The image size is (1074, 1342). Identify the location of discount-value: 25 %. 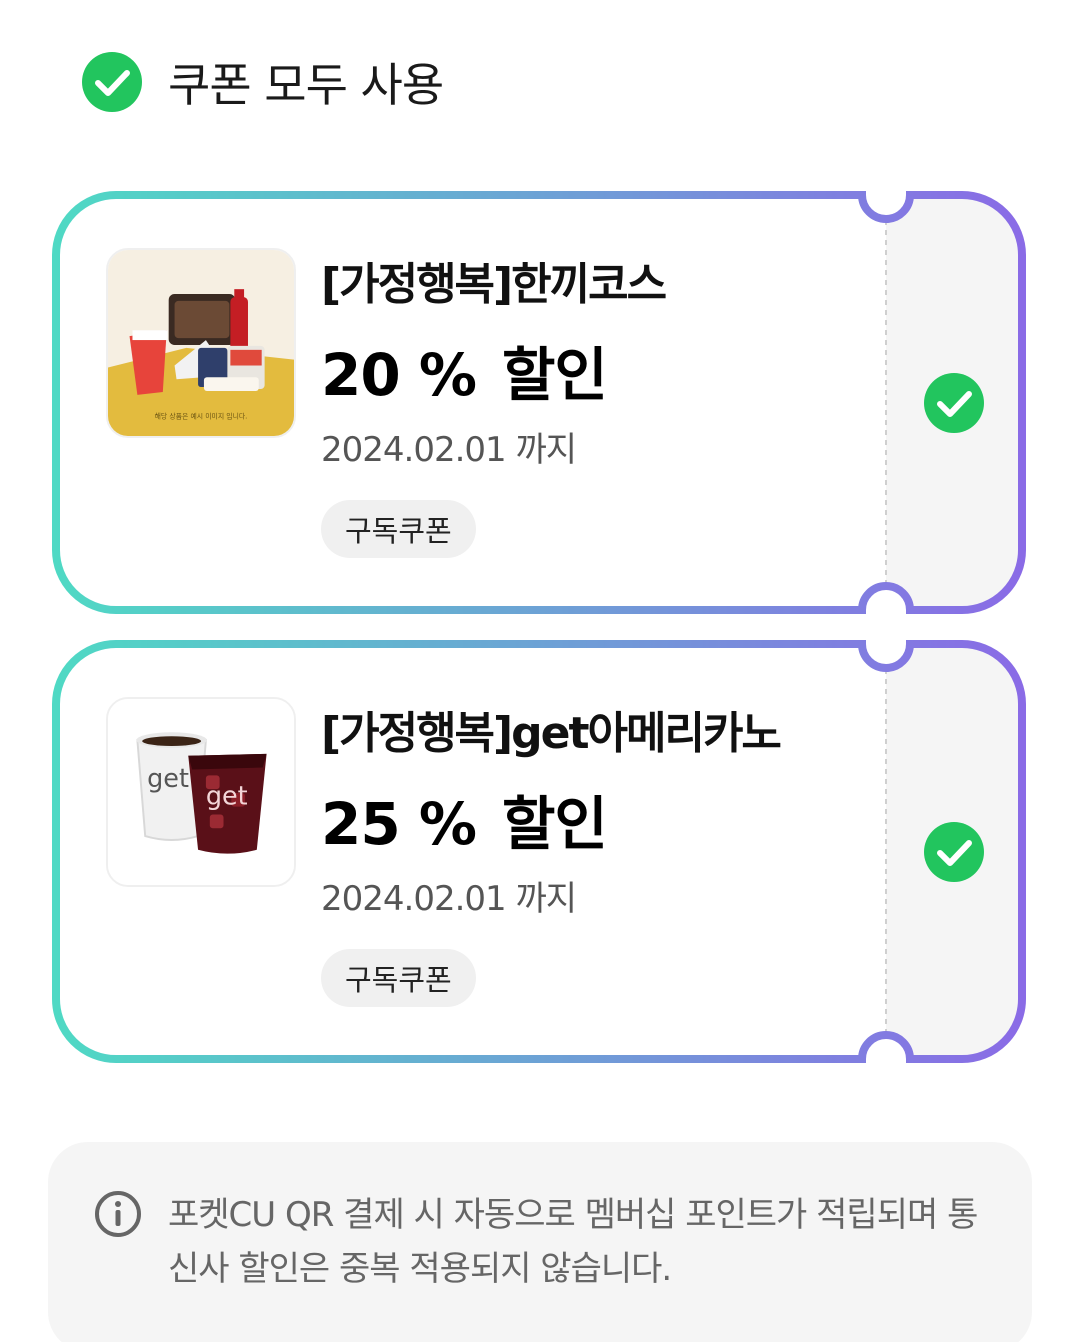
(399, 824).